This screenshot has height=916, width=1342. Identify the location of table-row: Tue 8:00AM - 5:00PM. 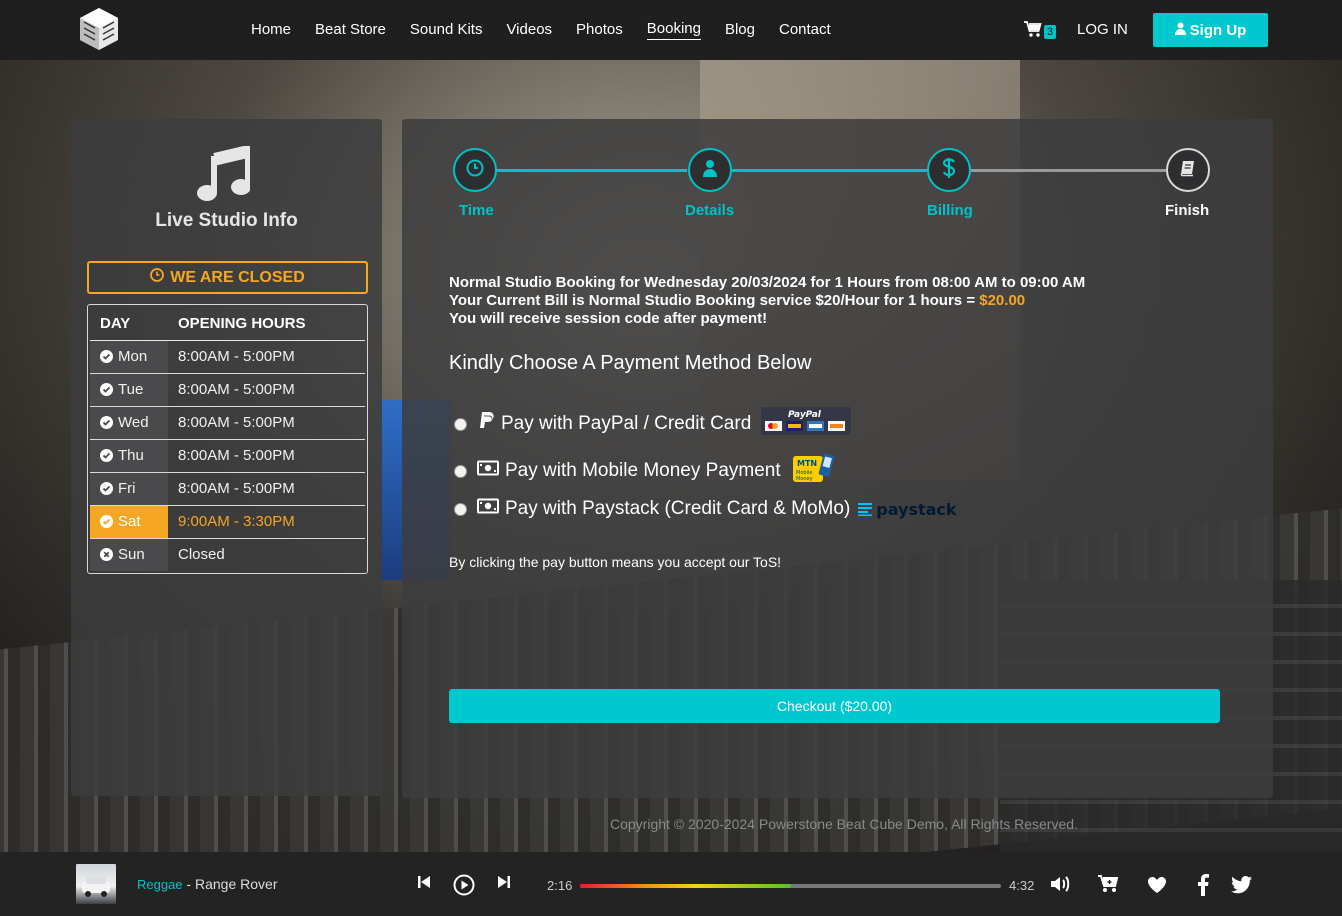
(227, 390).